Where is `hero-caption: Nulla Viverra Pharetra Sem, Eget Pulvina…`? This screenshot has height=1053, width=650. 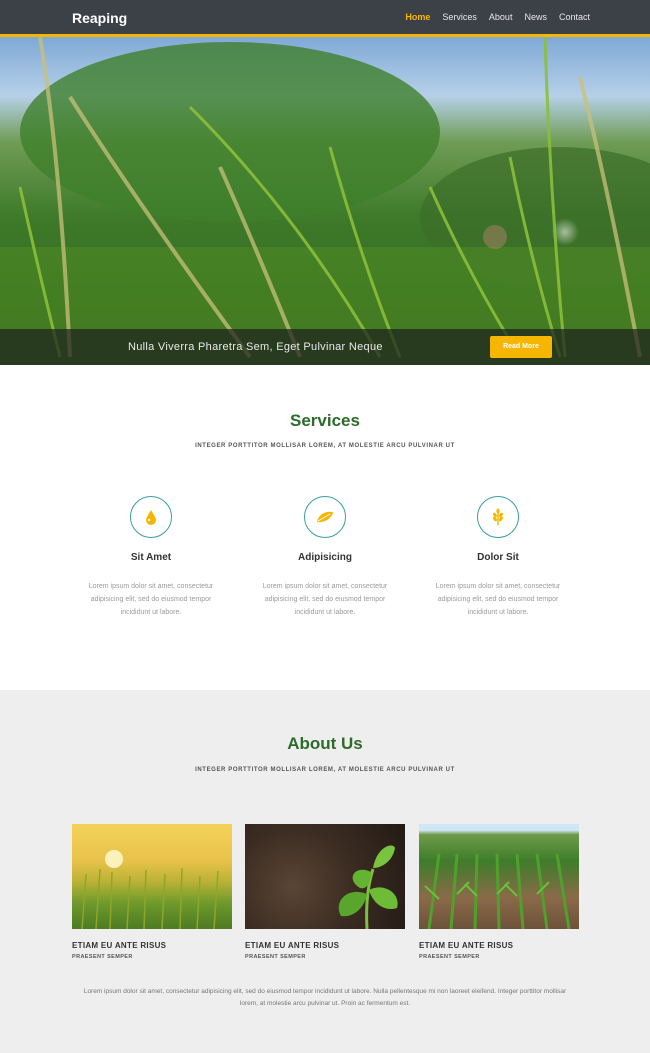 hero-caption: Nulla Viverra Pharetra Sem, Eget Pulvina… is located at coordinates (255, 347).